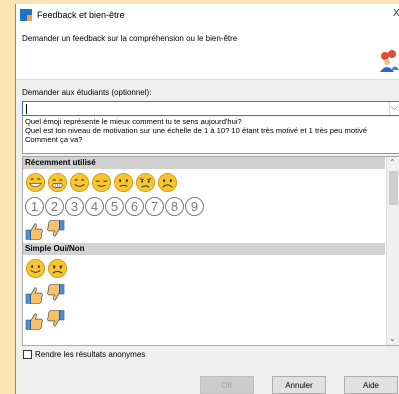 The image size is (399, 394). What do you see at coordinates (90, 354) in the screenshot?
I see `anonymous-label: Rendre les résultats anonymes` at bounding box center [90, 354].